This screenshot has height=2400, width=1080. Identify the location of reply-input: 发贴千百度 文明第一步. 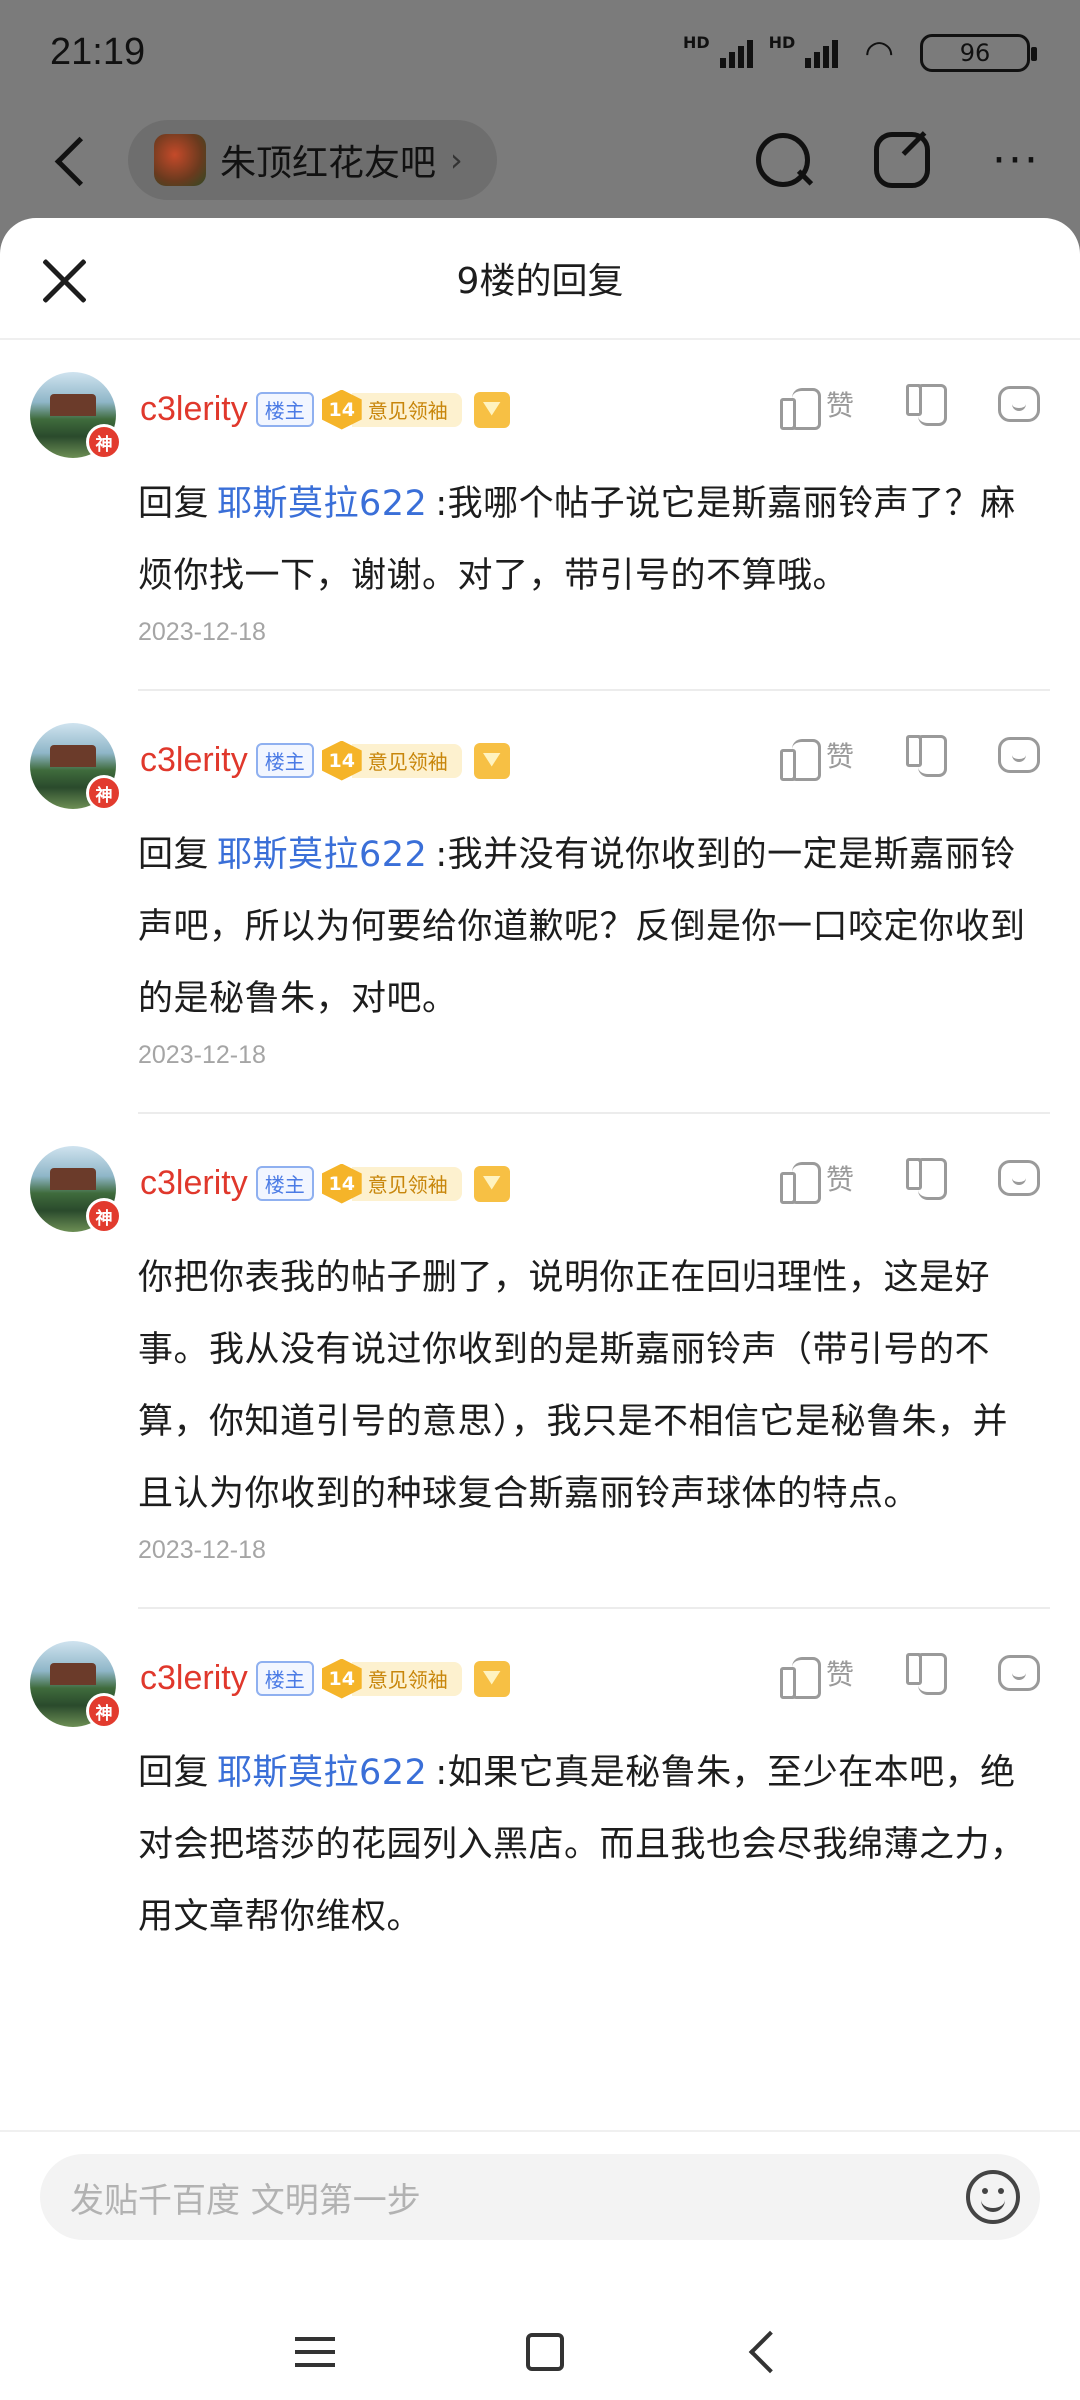
(540, 2197).